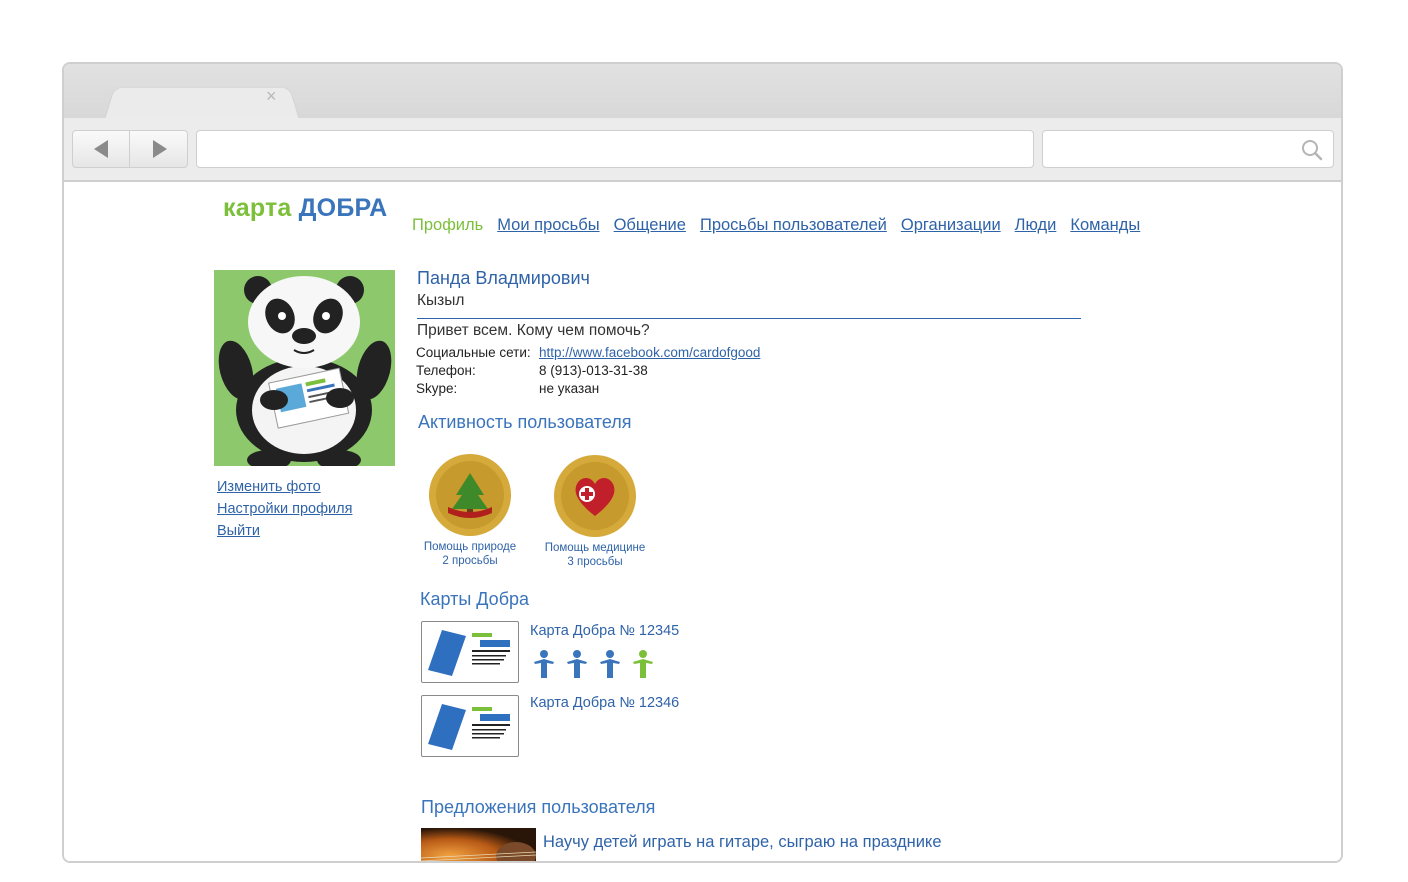  Describe the element at coordinates (446, 370) in the screenshot. I see `phone-label: Телефон:` at that location.